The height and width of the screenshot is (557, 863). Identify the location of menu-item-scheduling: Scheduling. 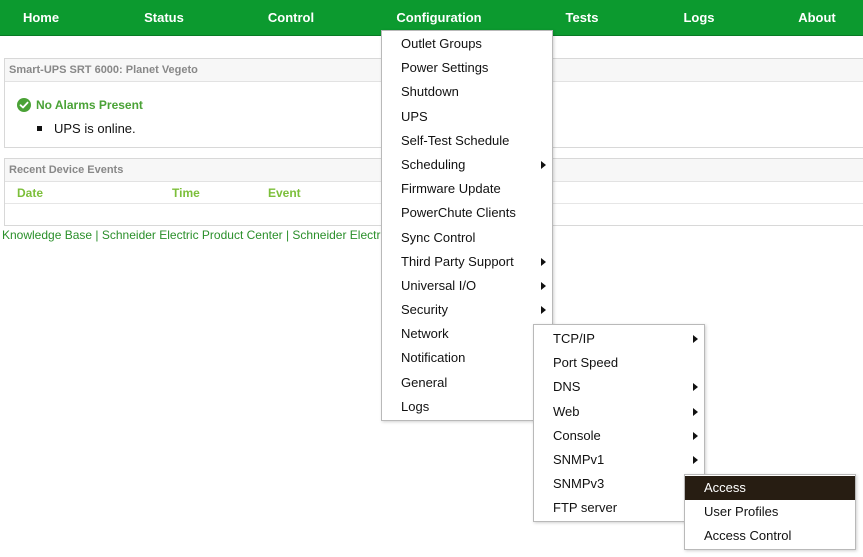
(467, 165).